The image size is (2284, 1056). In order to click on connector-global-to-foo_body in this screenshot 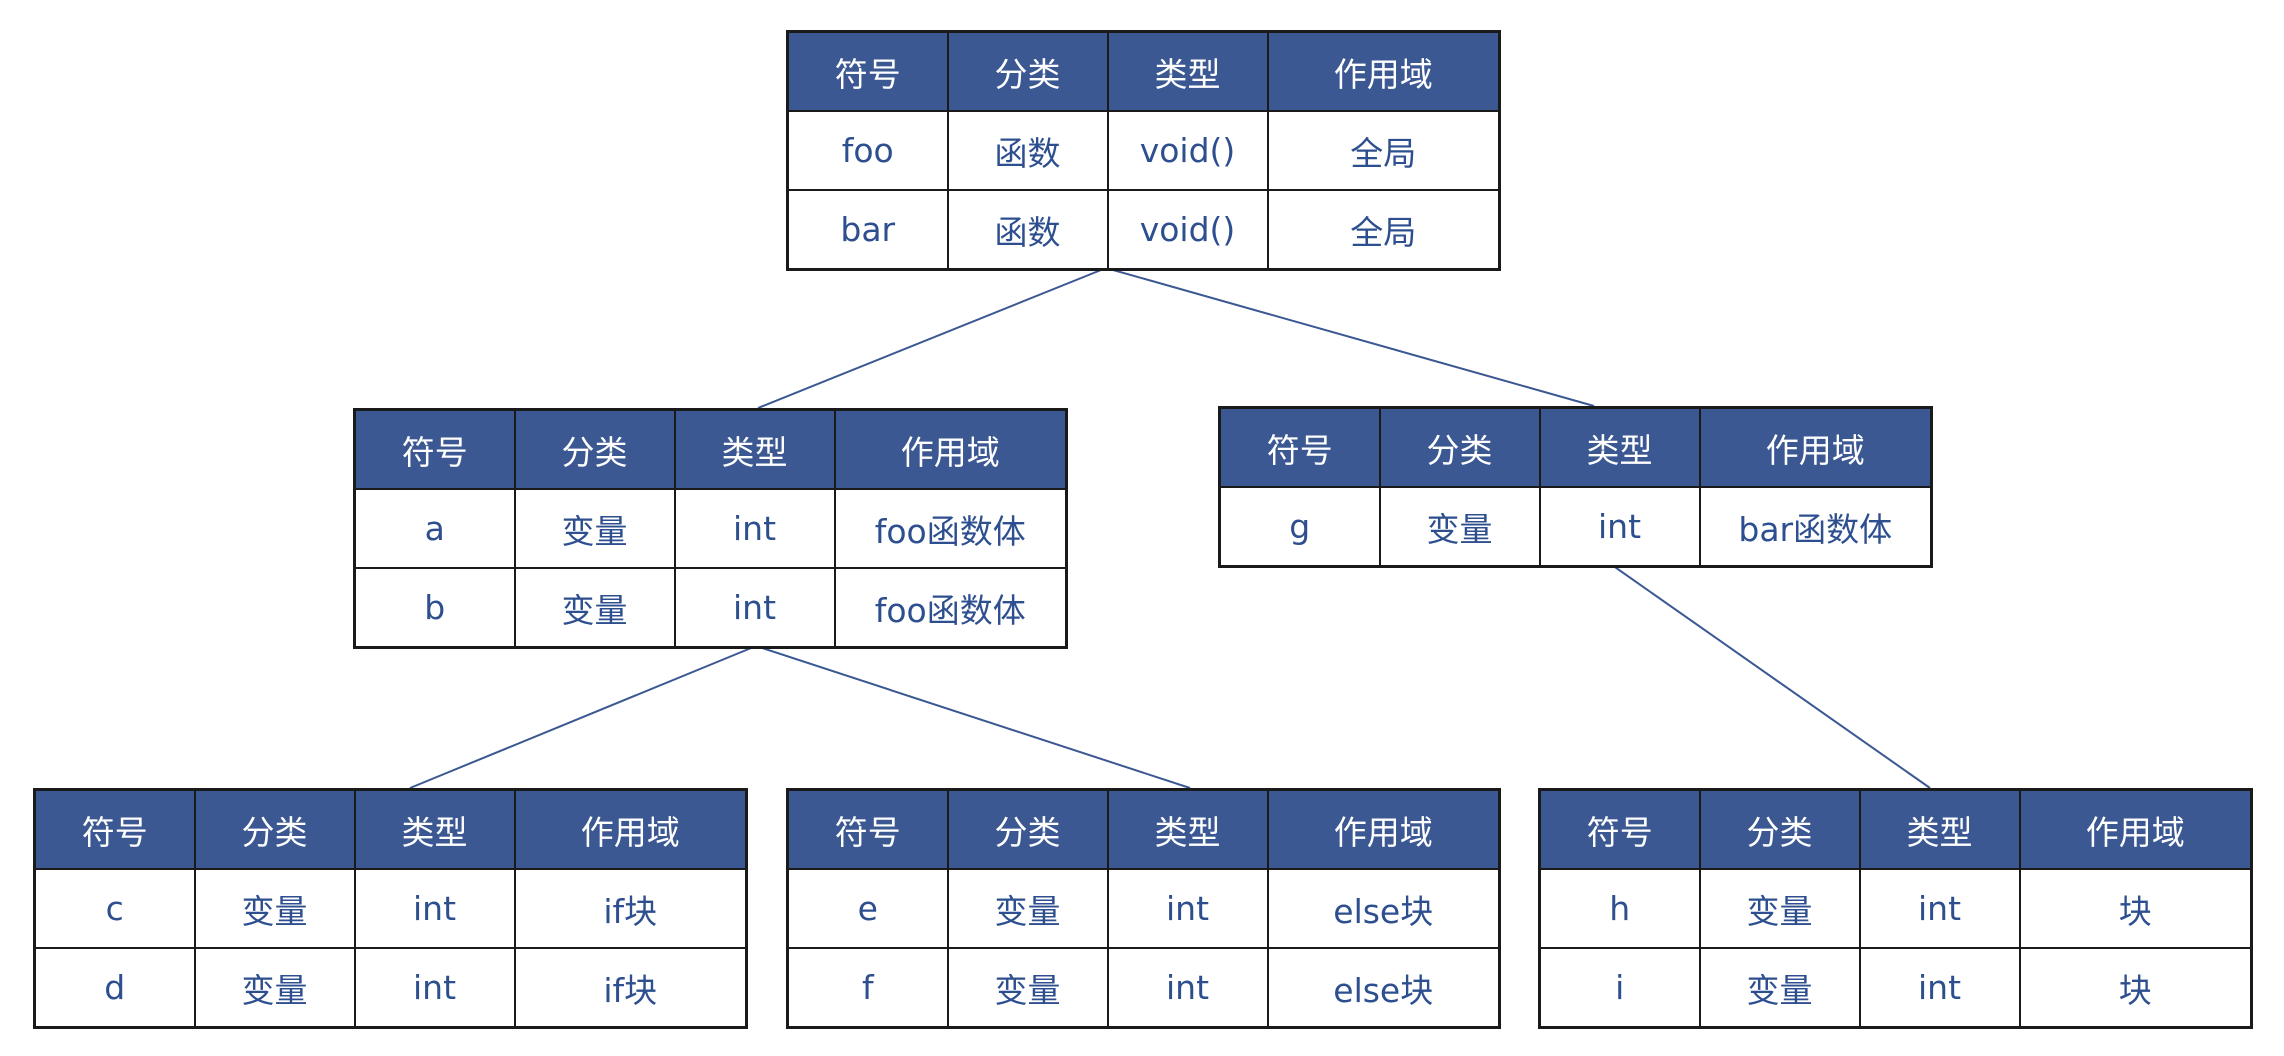, I will do `click(932, 338)`.